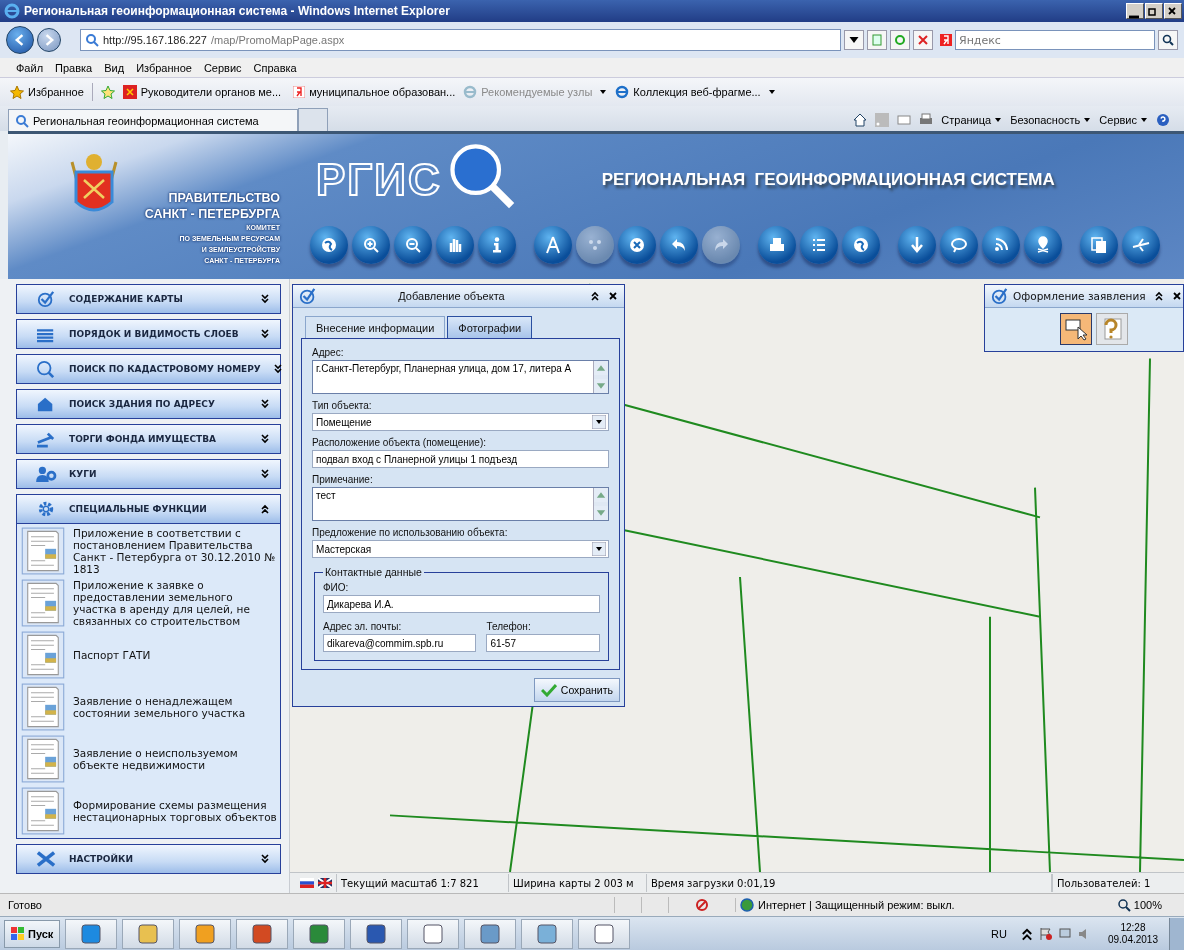 The height and width of the screenshot is (950, 1184). Describe the element at coordinates (1076, 329) in the screenshot. I see `select-tool-button` at that location.